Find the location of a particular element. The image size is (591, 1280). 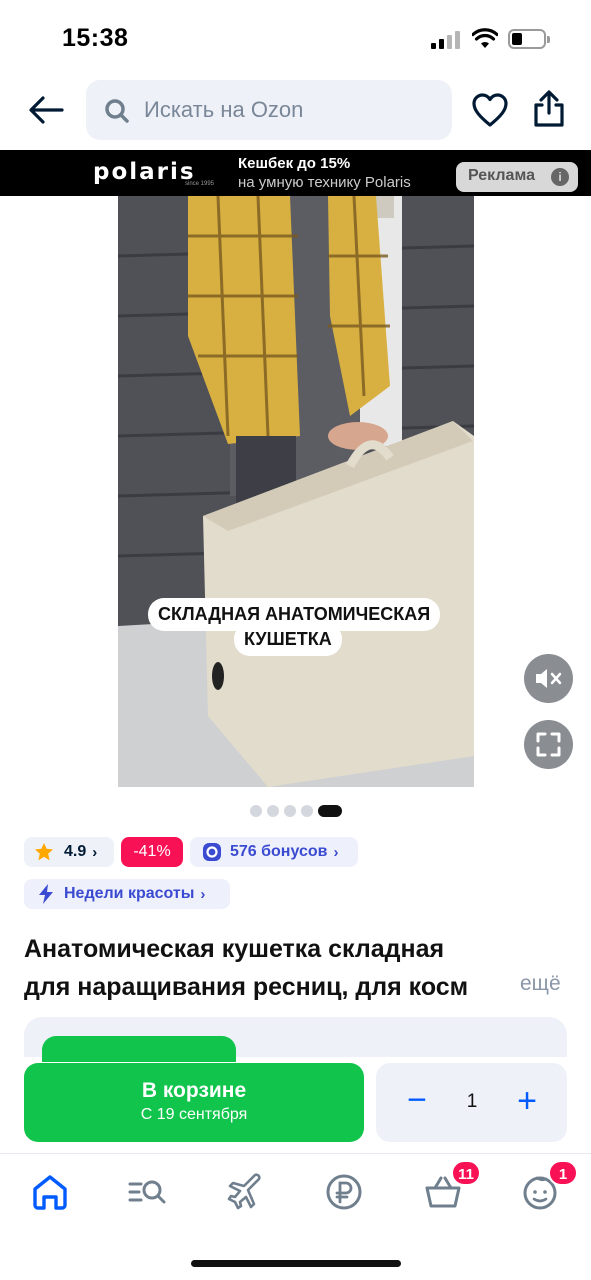

discount-badge: -41% is located at coordinates (152, 852).